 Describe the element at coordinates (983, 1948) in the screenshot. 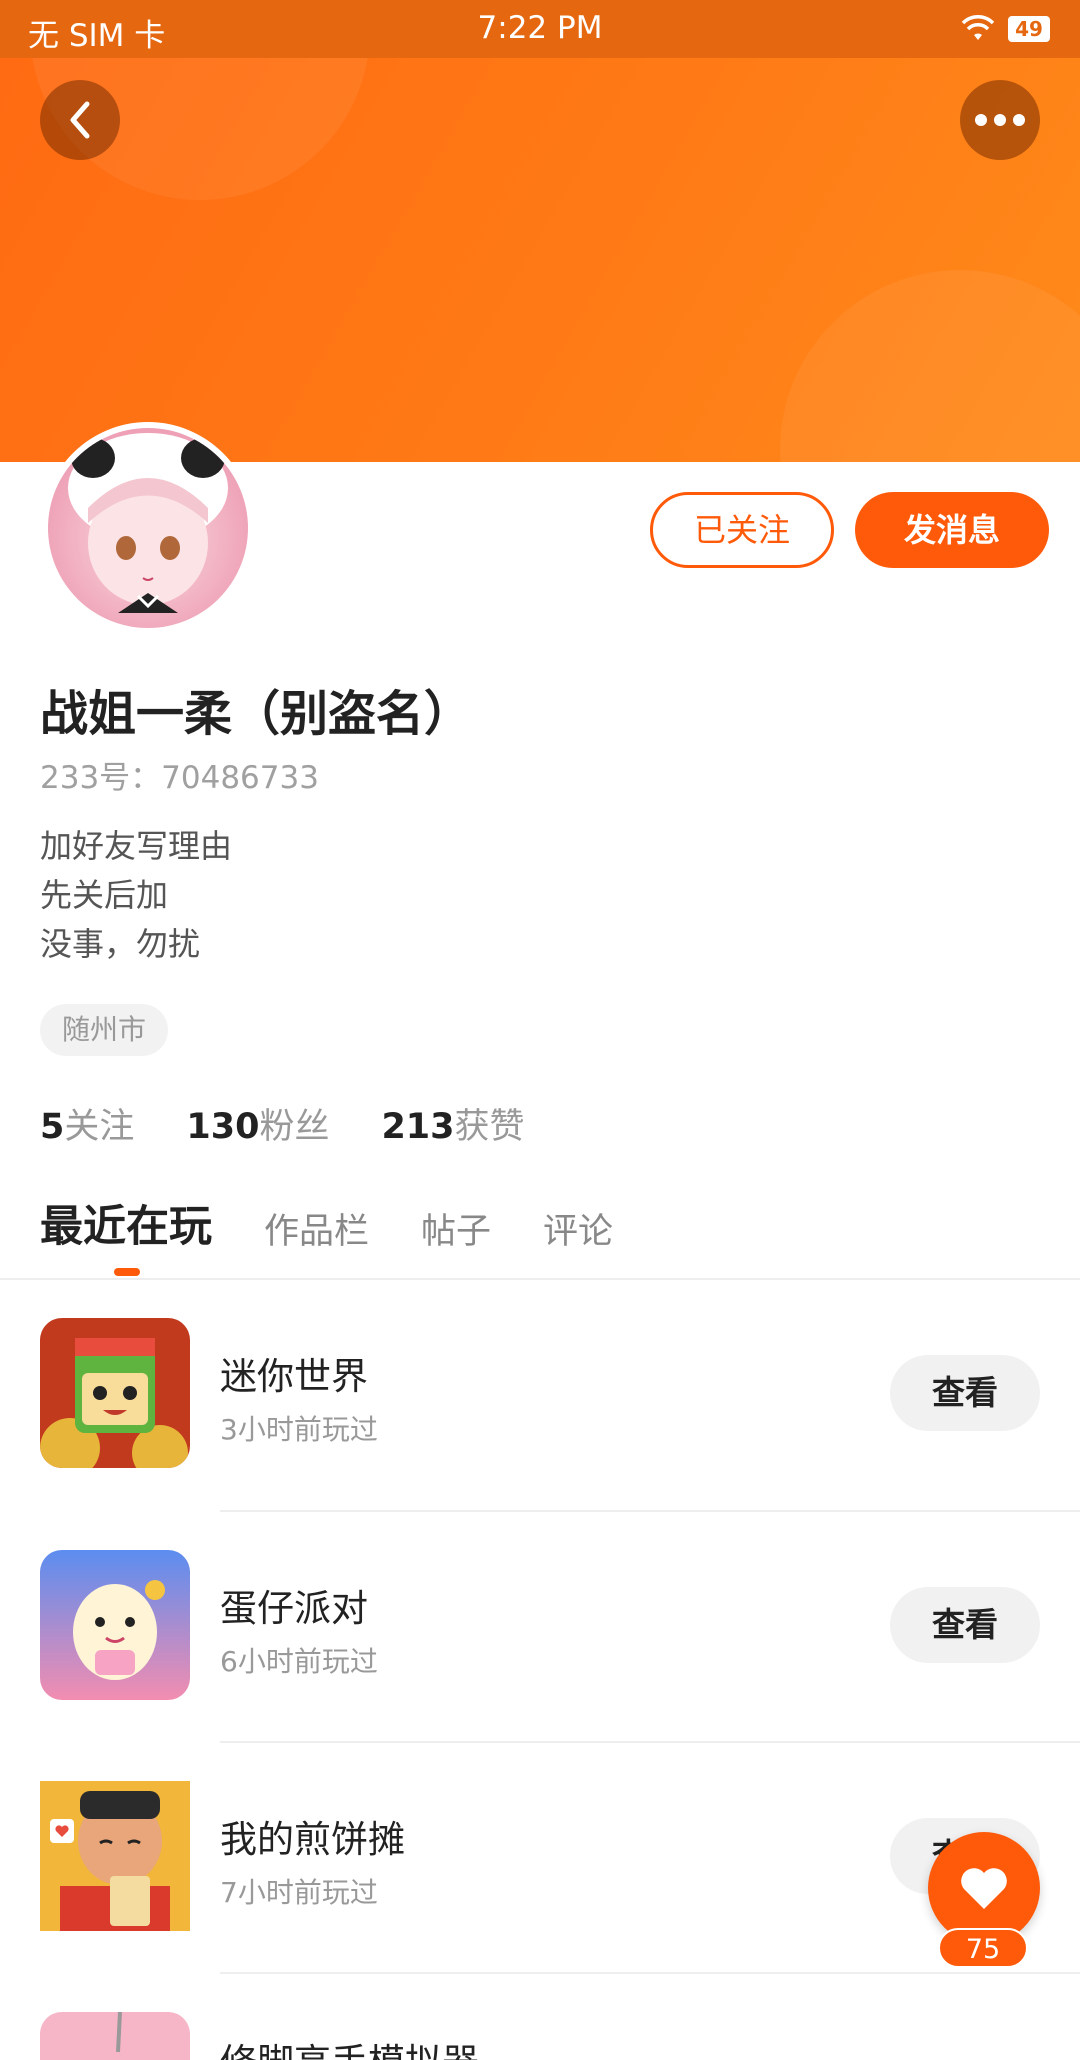

I see `like-count-badge: 75` at that location.